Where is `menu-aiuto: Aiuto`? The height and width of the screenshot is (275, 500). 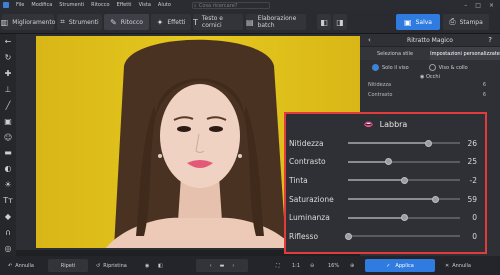 menu-aiuto: Aiuto is located at coordinates (164, 5).